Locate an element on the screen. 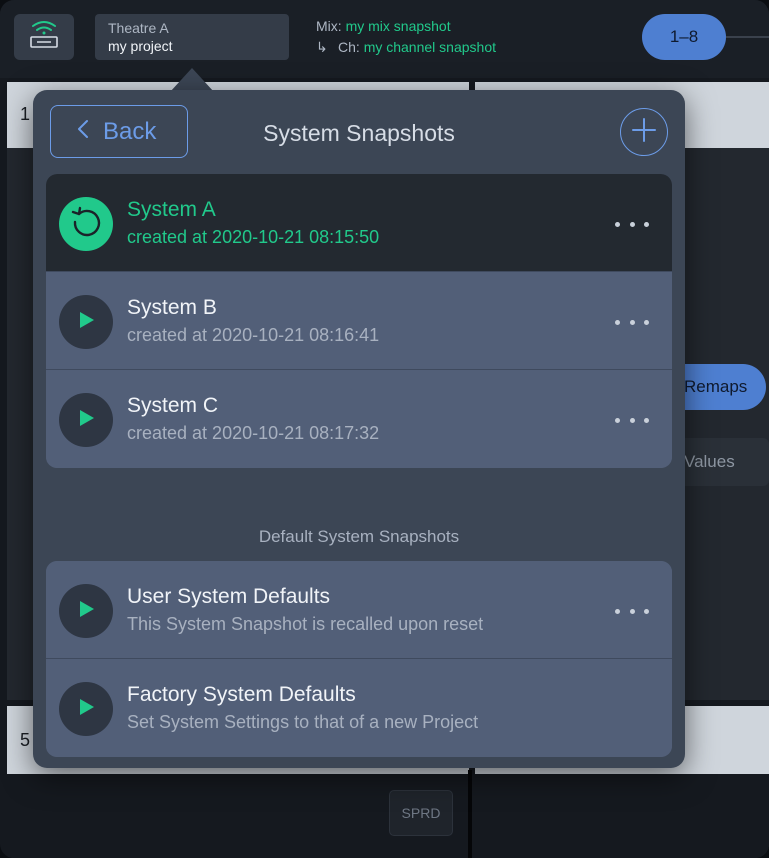  strip-divider is located at coordinates (470, 814).